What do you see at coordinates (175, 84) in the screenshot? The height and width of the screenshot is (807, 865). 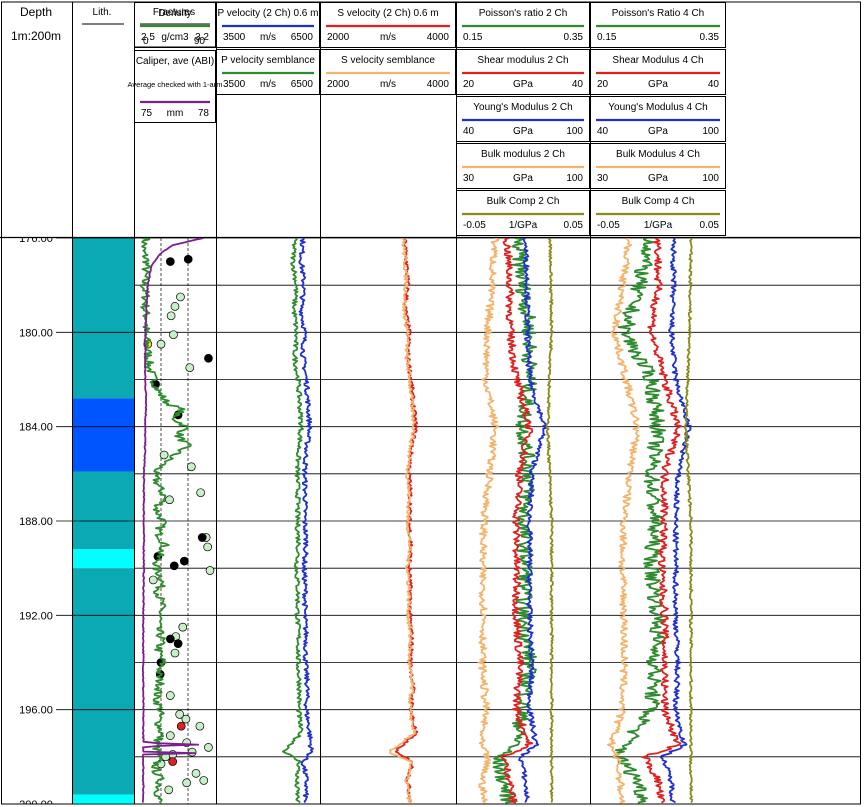 I see `curve-subtitle: Average checked with 1-arm` at bounding box center [175, 84].